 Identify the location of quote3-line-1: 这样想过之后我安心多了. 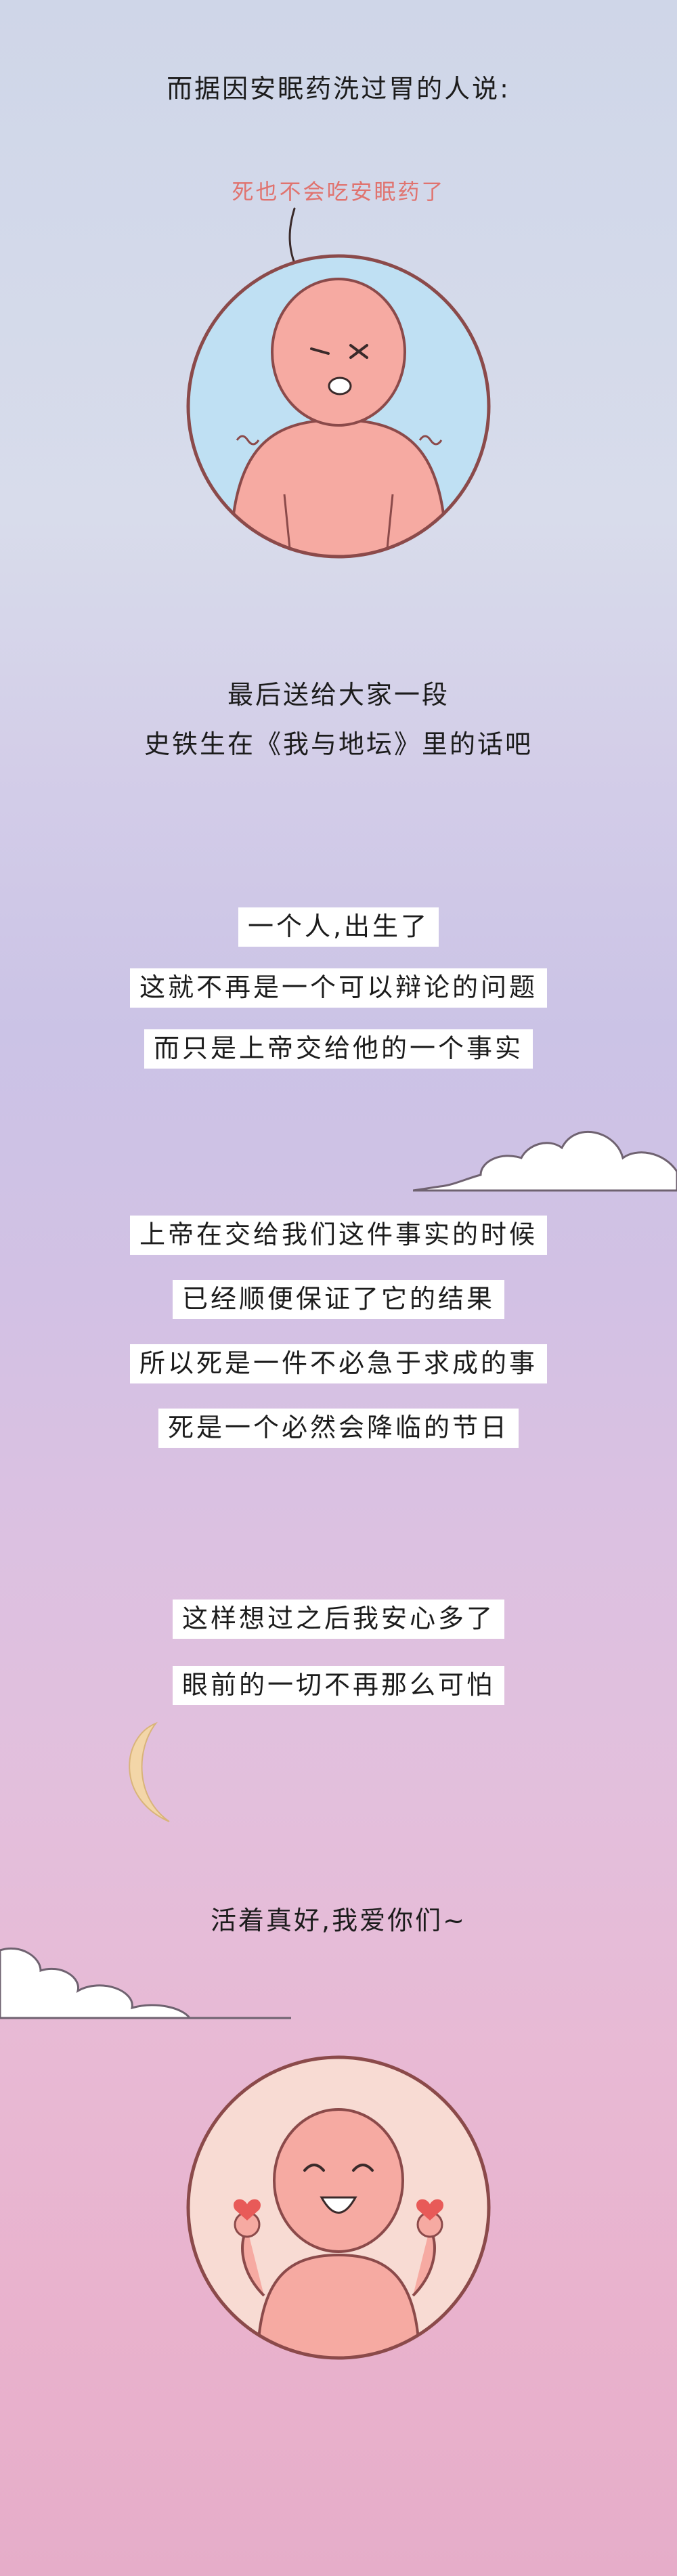
(338, 1619).